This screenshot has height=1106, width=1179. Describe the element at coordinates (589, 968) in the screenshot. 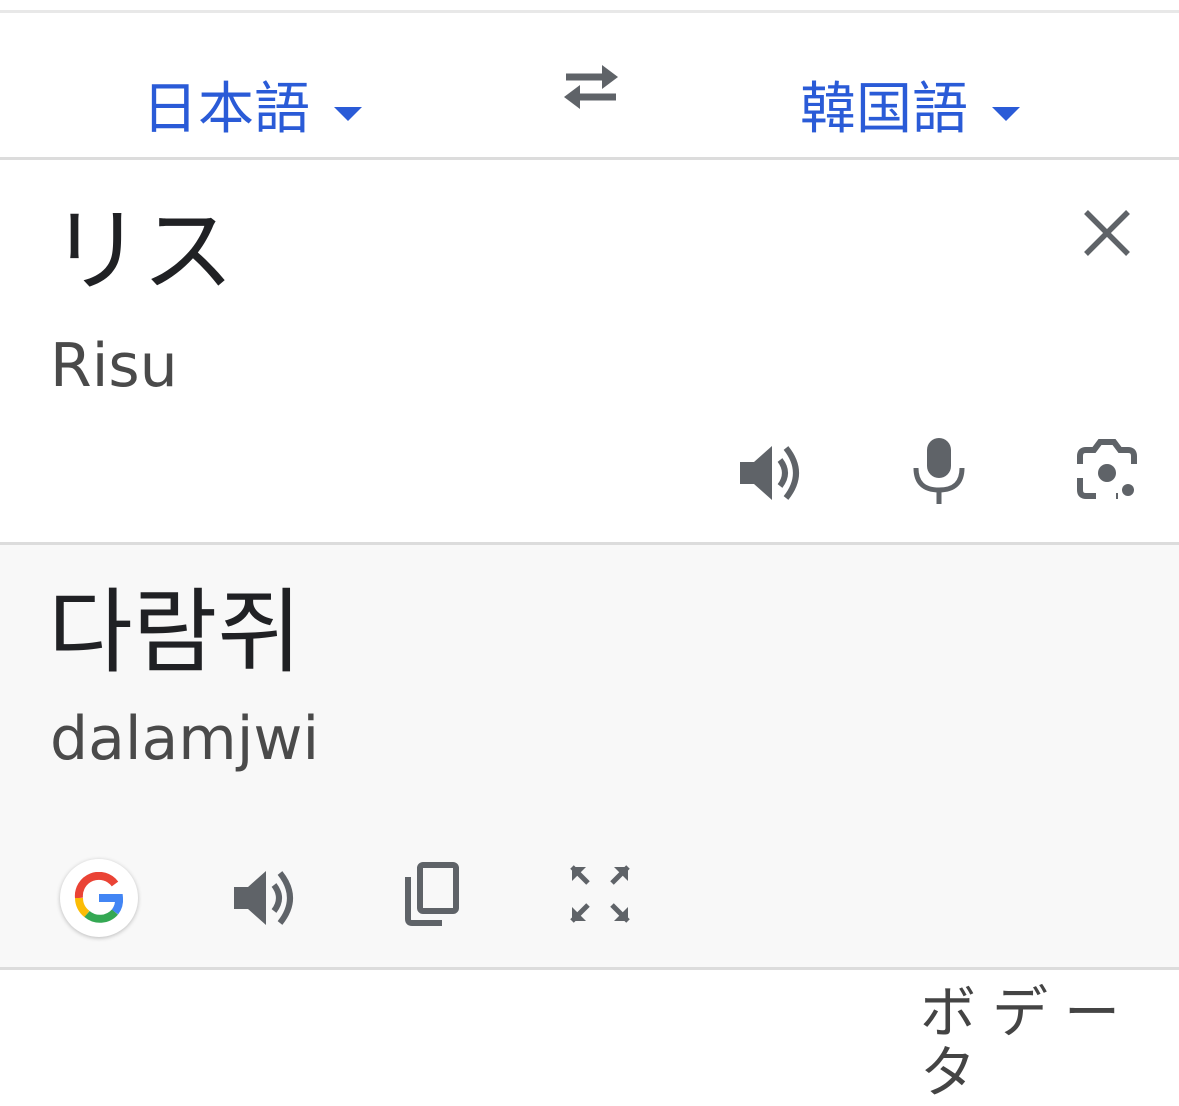

I see `divider` at that location.